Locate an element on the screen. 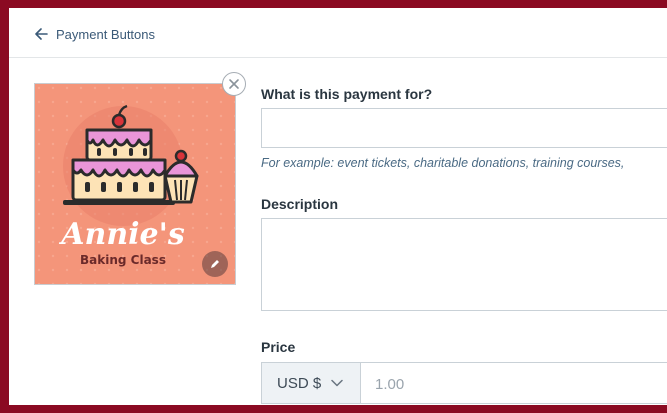 This screenshot has width=667, height=413. chevron-down-icon is located at coordinates (337, 383).